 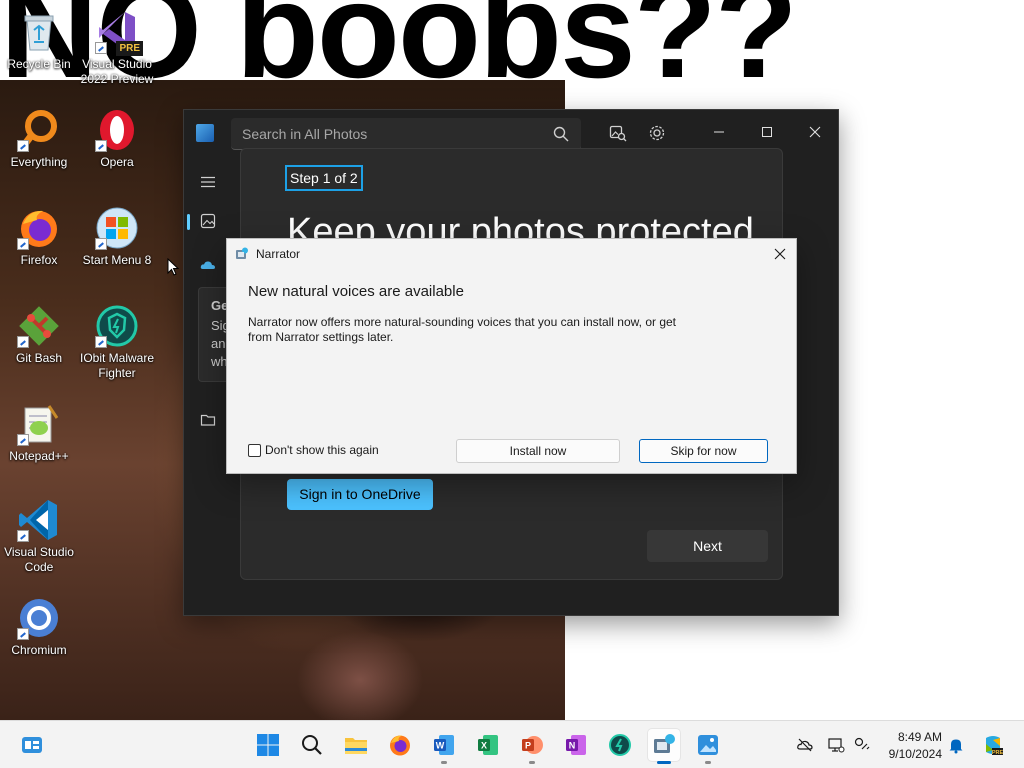 I want to click on taskbar-narrator, so click(x=664, y=746).